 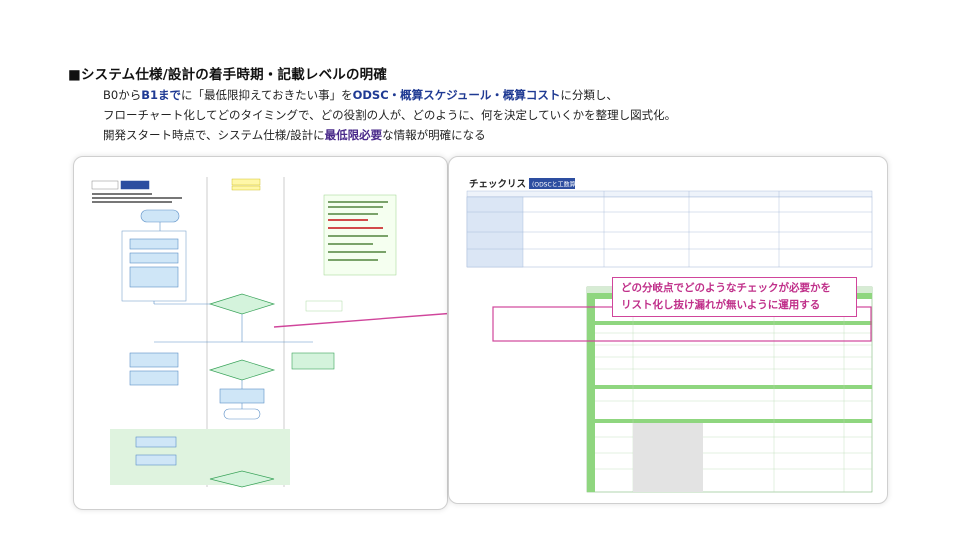 What do you see at coordinates (456, 95) in the screenshot?
I see `highlight-odsc: ODSC・概算スケジュール・概算コスト` at bounding box center [456, 95].